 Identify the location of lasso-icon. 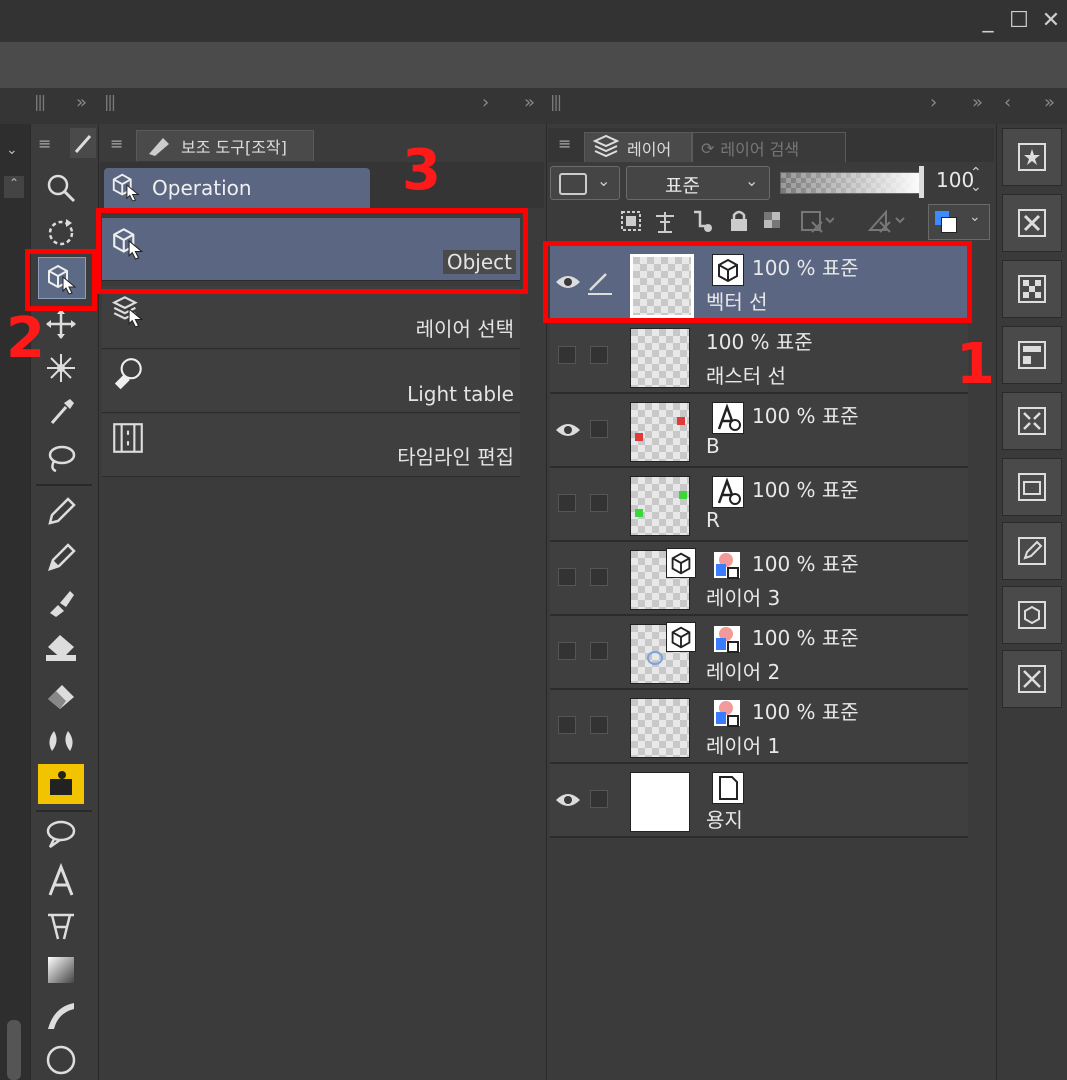
(61, 458).